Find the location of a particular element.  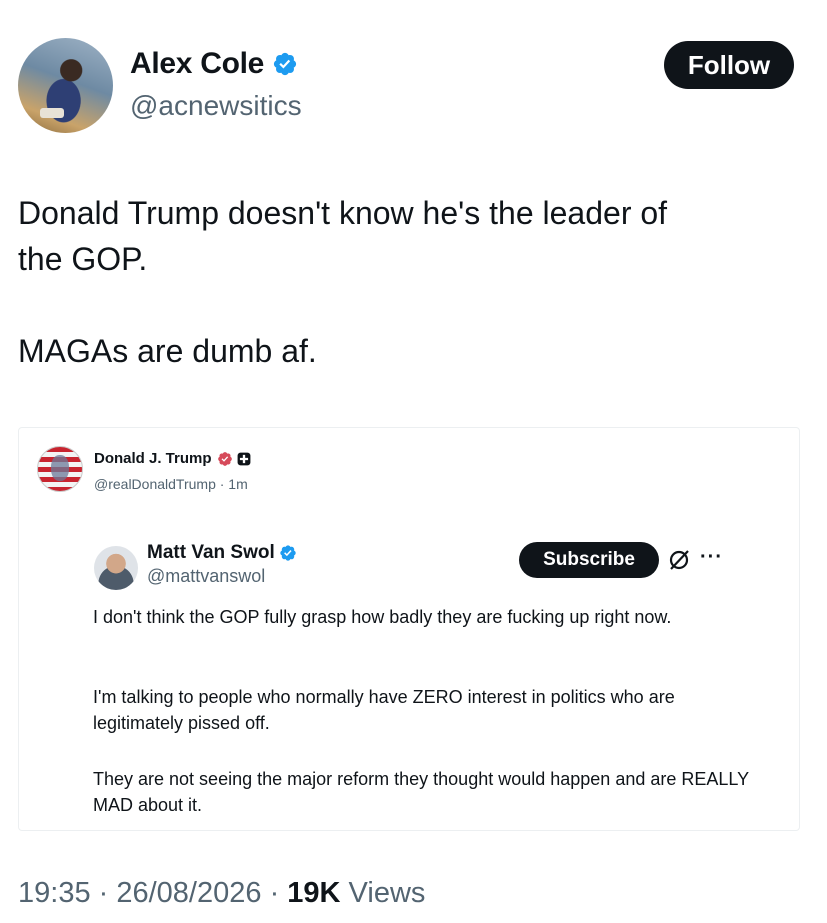

author-handle: @acnewsitics is located at coordinates (216, 106).